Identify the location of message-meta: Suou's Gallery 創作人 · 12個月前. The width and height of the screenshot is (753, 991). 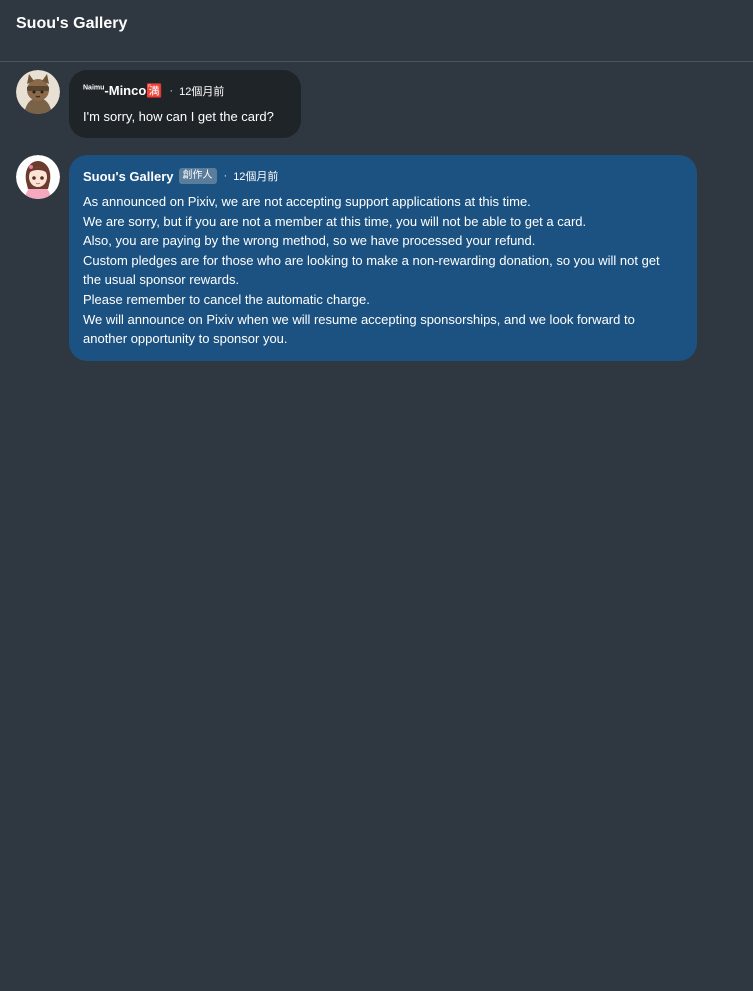
(380, 176).